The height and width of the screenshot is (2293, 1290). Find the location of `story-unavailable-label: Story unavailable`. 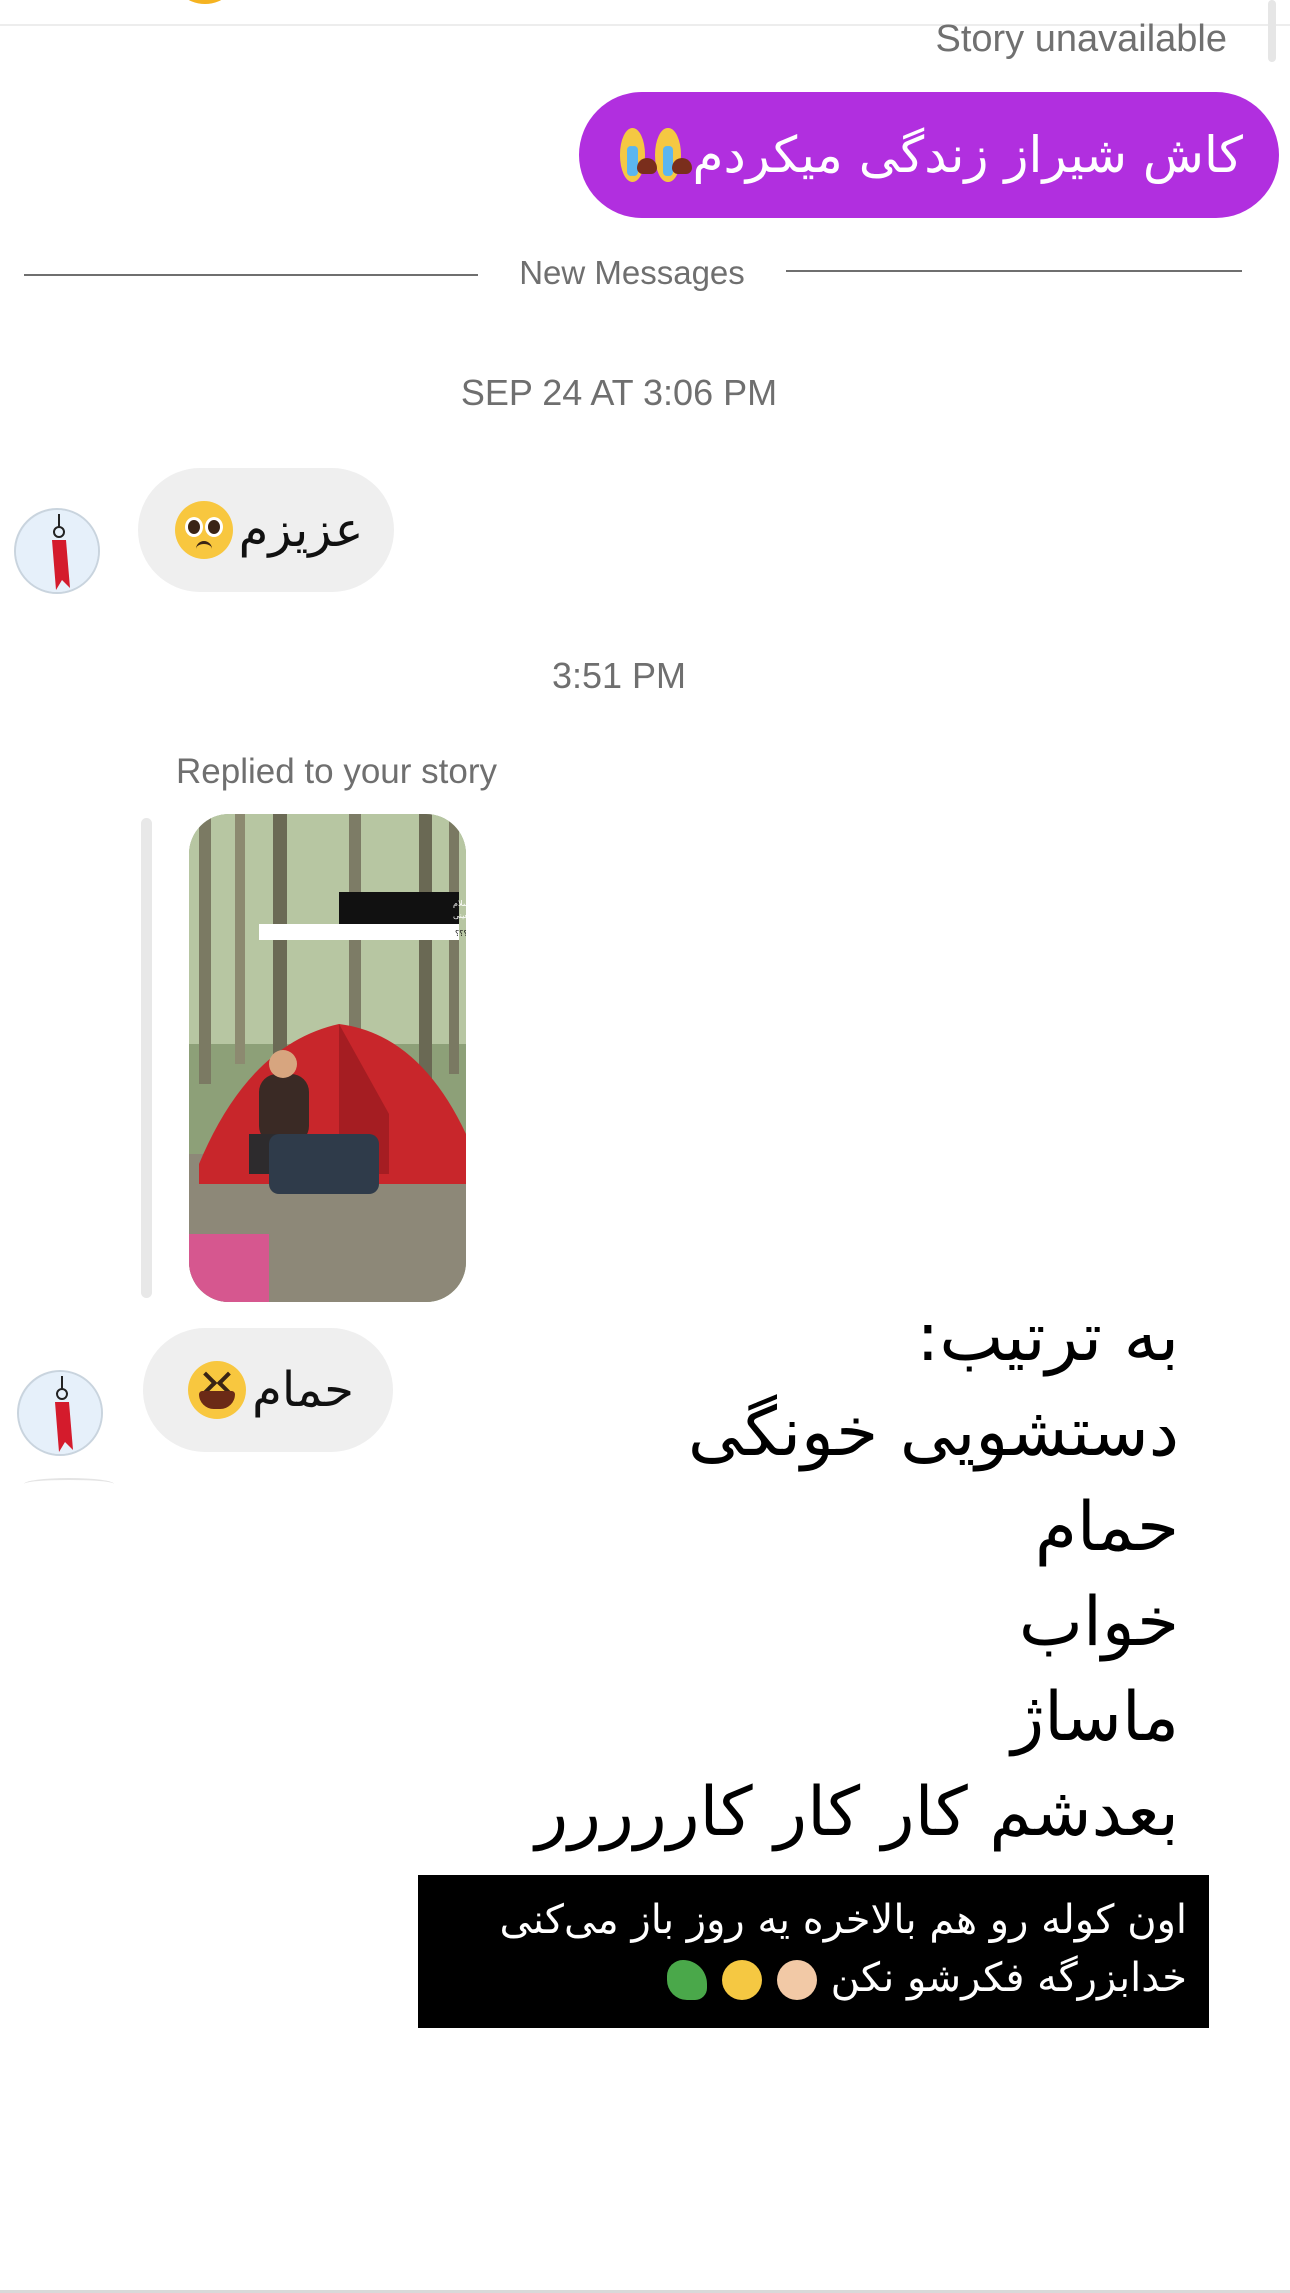

story-unavailable-label: Story unavailable is located at coordinates (1081, 39).